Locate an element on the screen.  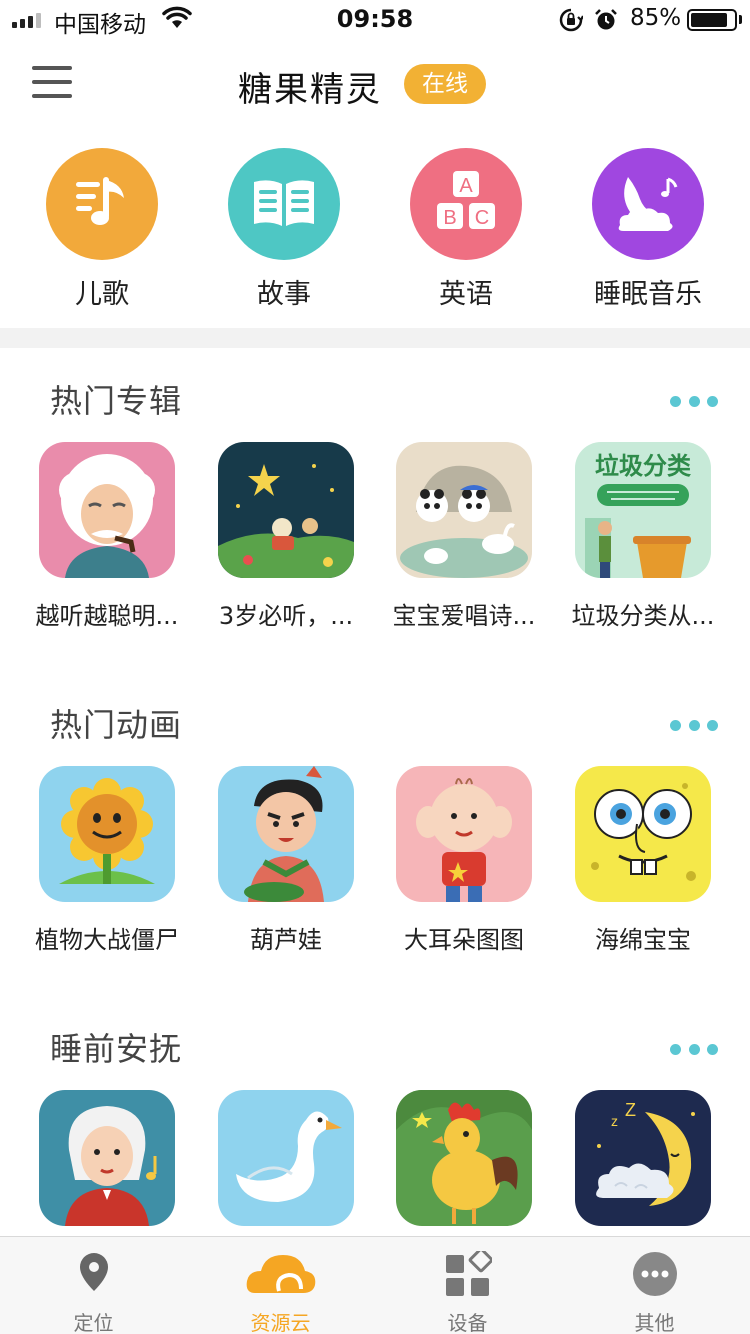
spongebob-thumb is located at coordinates (643, 834).